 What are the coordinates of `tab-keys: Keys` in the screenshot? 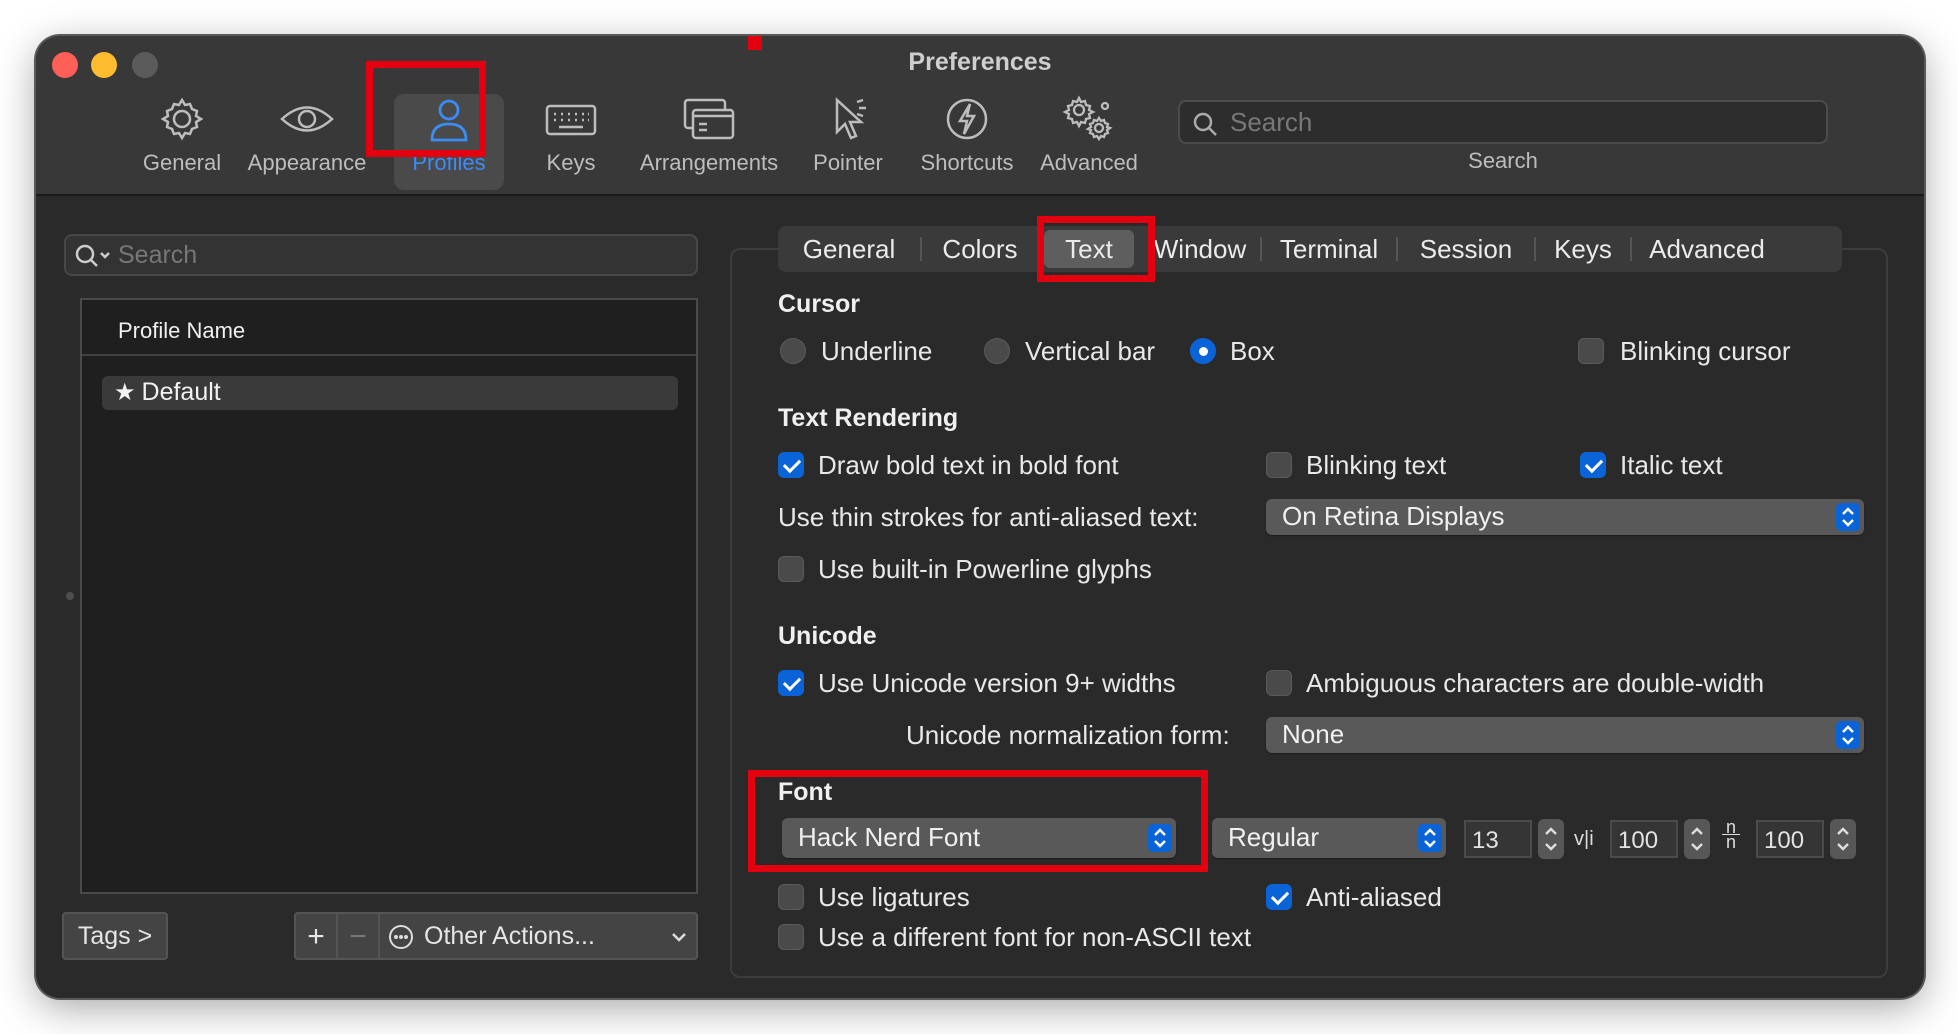 It's located at (1583, 249).